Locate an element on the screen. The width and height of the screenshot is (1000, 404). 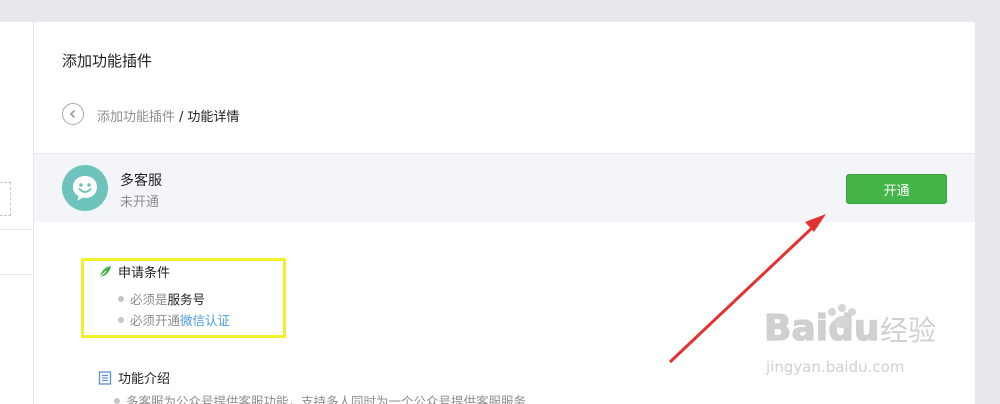
document-icon is located at coordinates (105, 377).